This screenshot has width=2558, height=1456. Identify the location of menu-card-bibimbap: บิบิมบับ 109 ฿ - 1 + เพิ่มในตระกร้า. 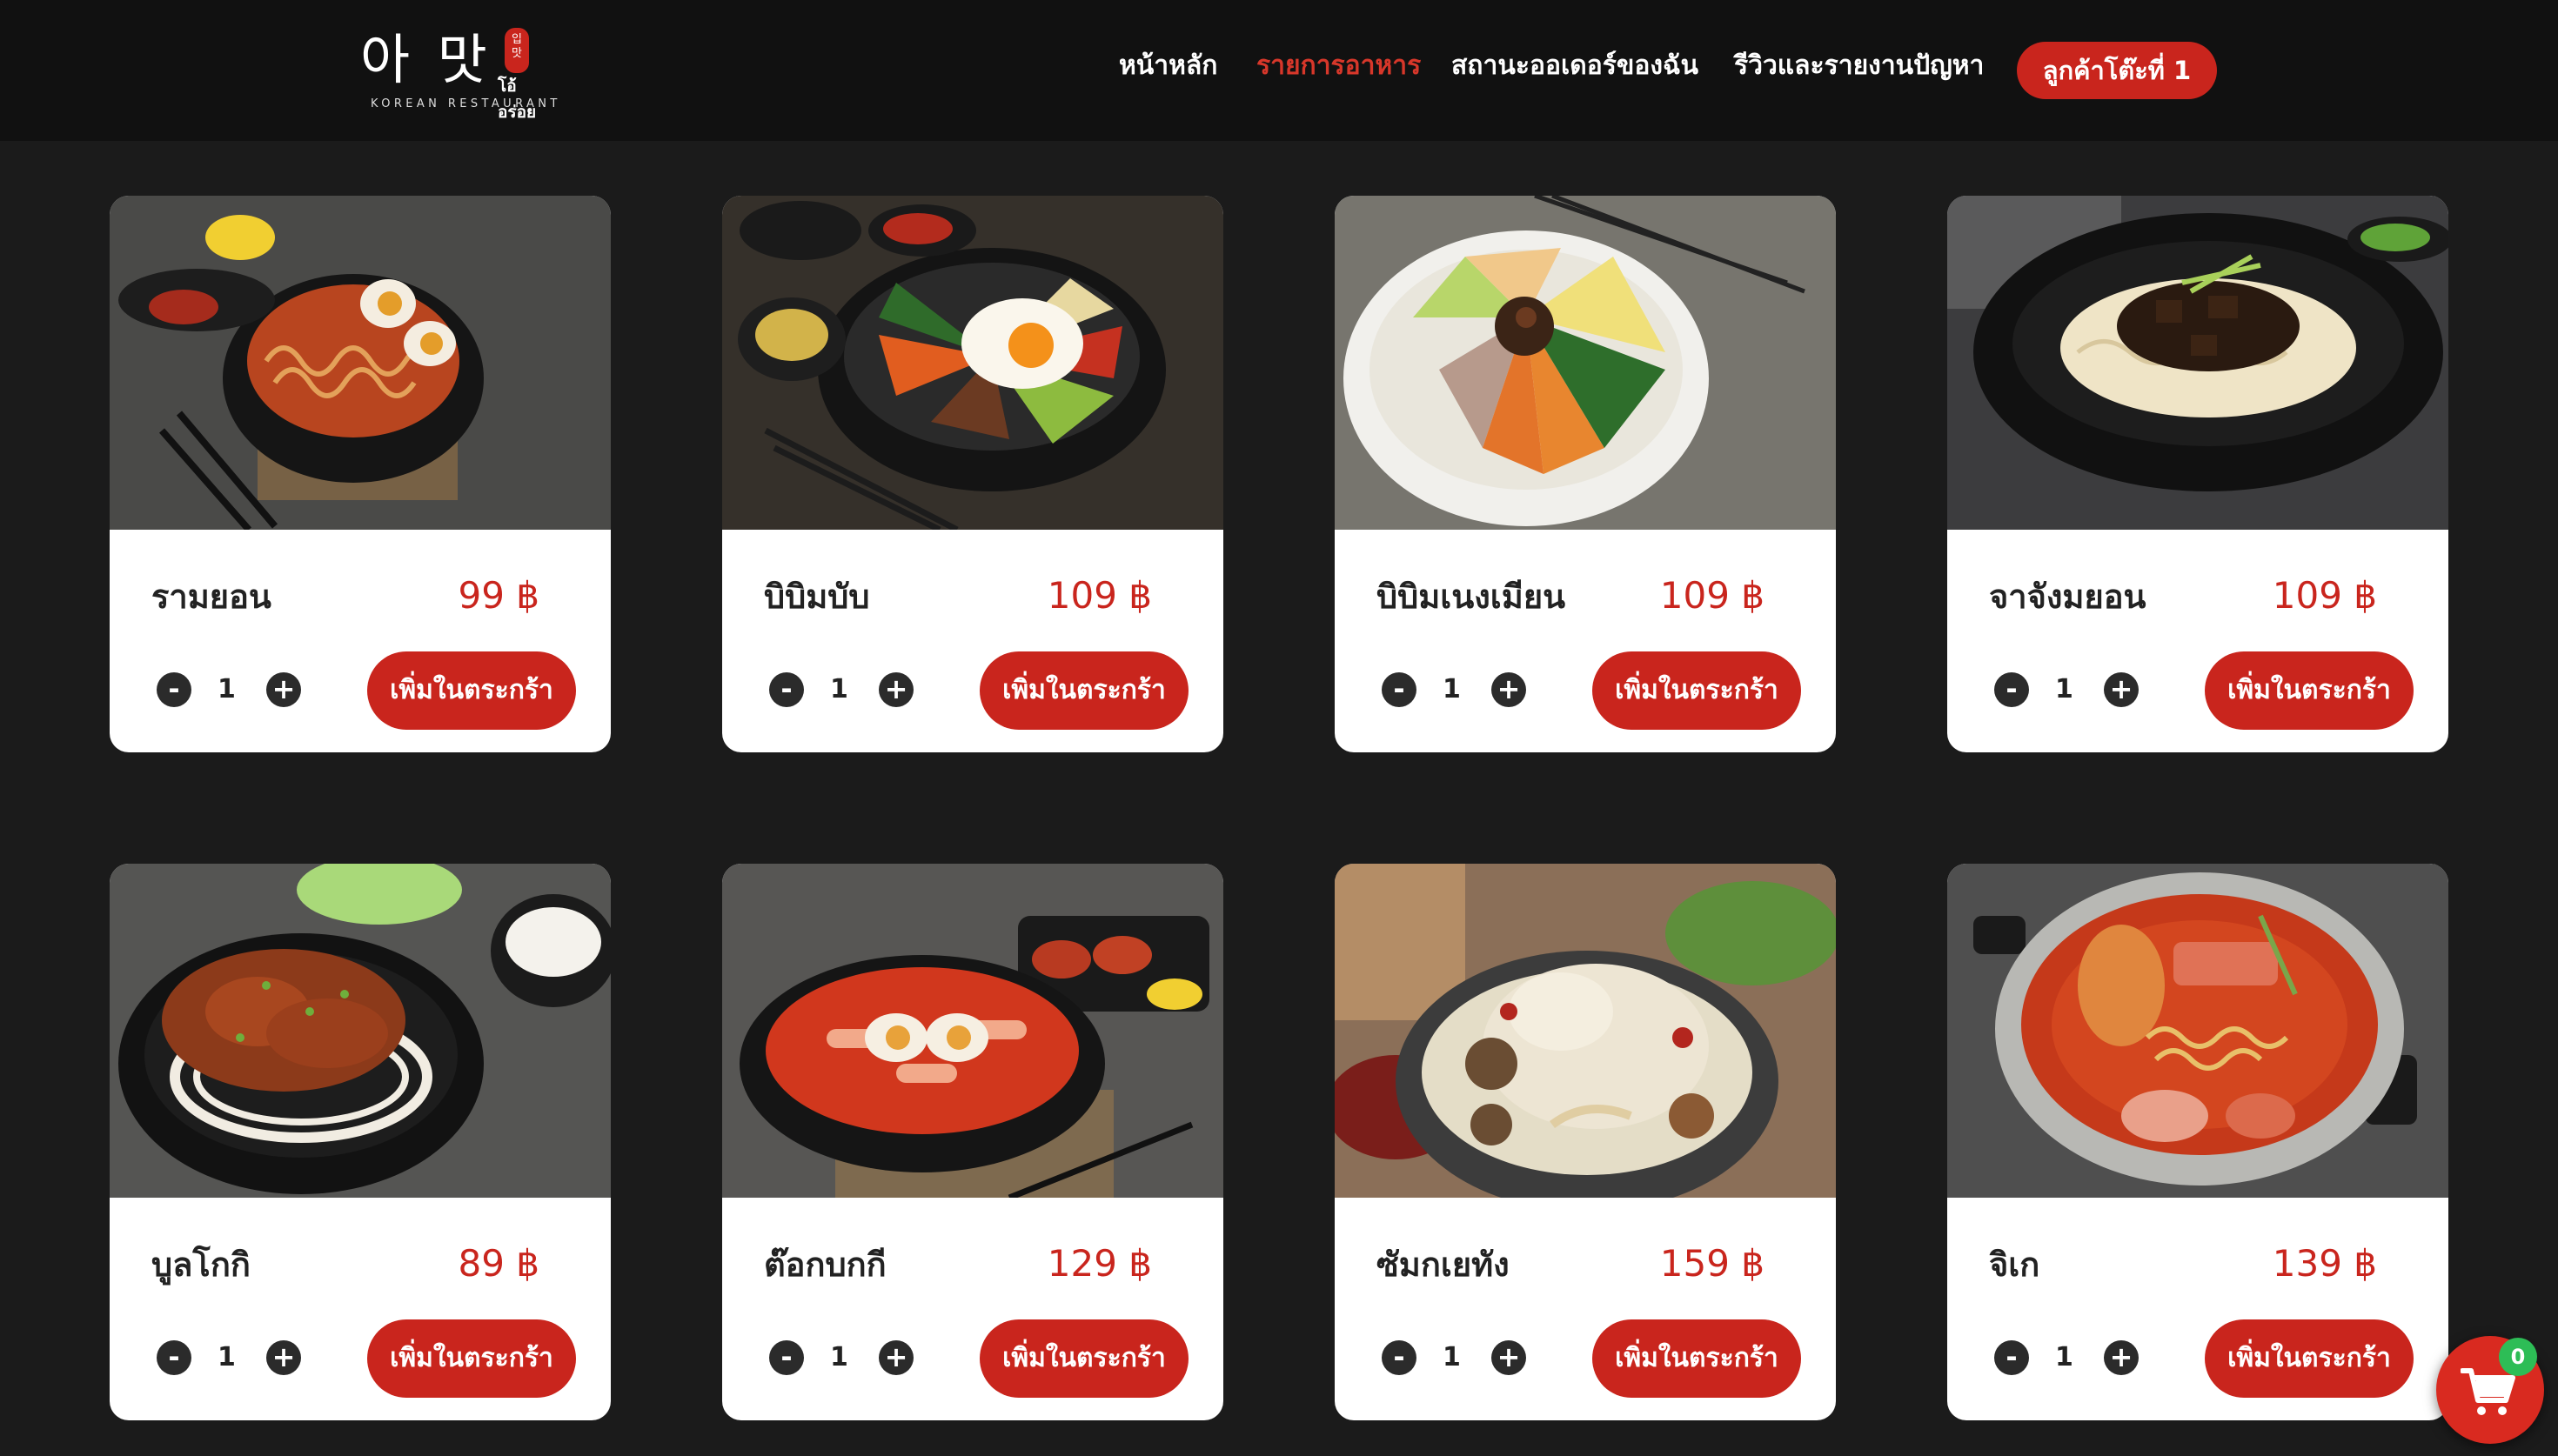
(972, 474).